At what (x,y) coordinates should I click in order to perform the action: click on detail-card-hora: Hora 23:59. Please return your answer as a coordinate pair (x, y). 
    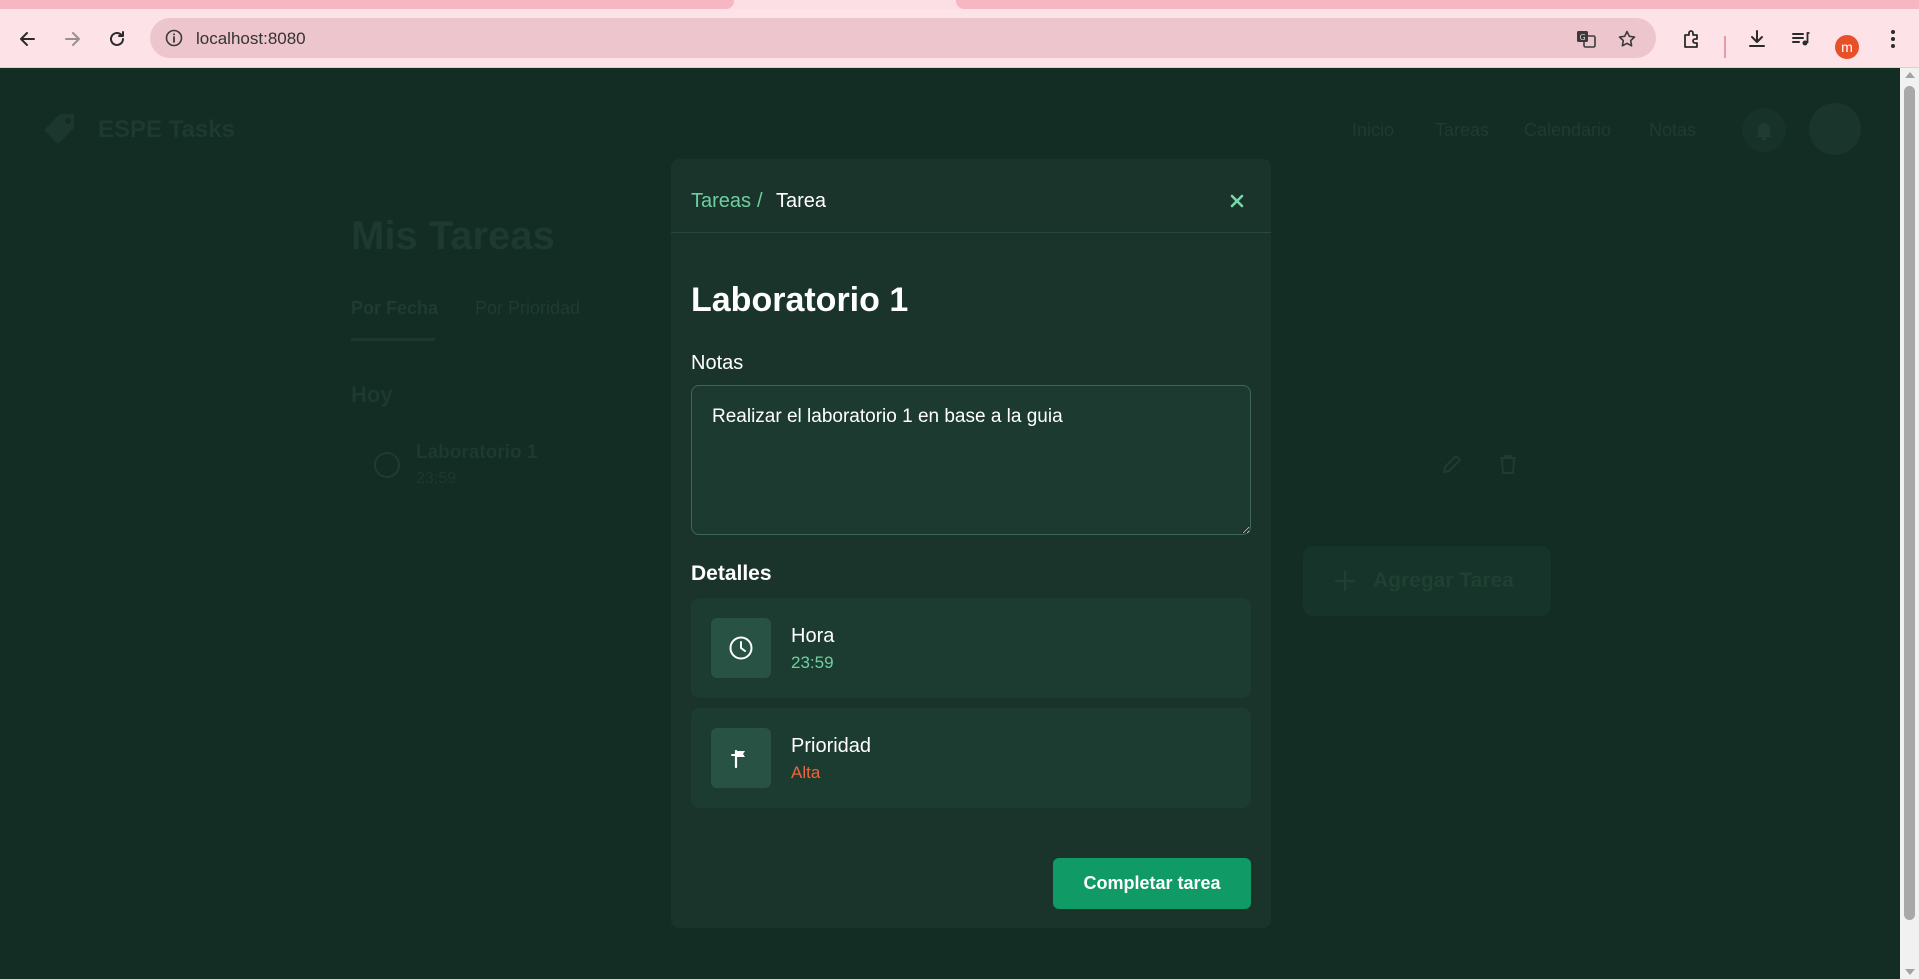
    Looking at the image, I should click on (971, 648).